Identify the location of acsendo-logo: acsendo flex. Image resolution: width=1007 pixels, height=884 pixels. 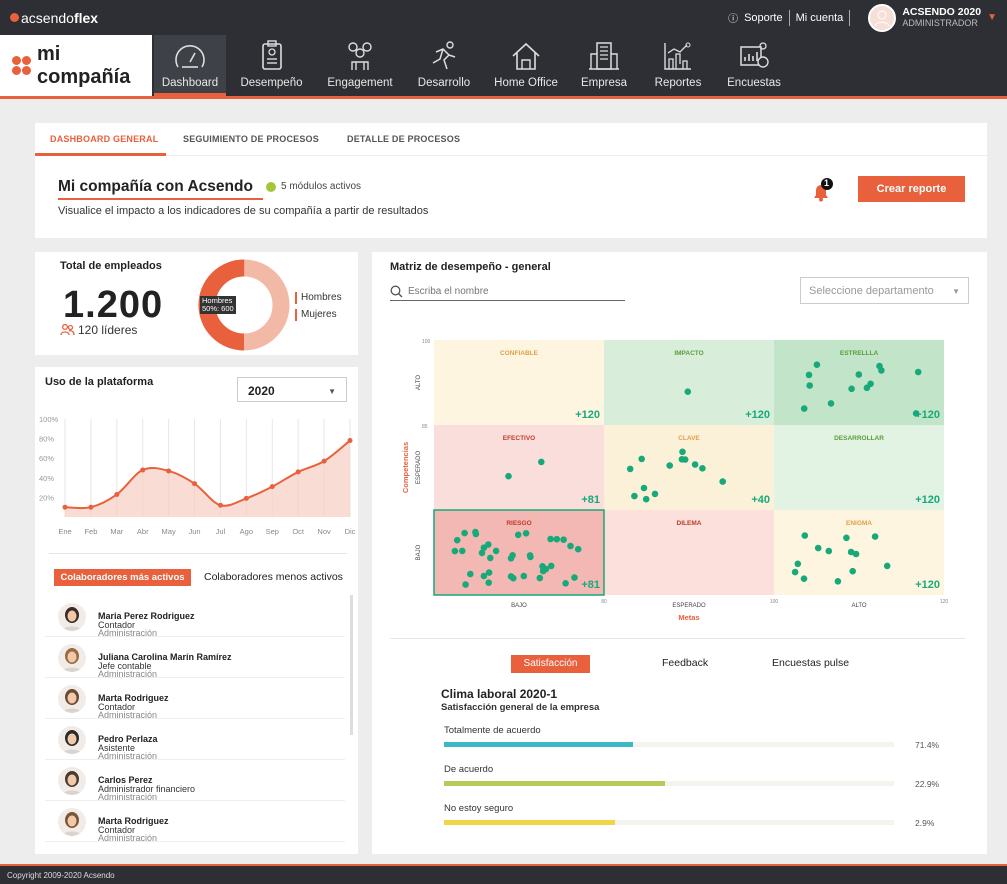
(54, 18).